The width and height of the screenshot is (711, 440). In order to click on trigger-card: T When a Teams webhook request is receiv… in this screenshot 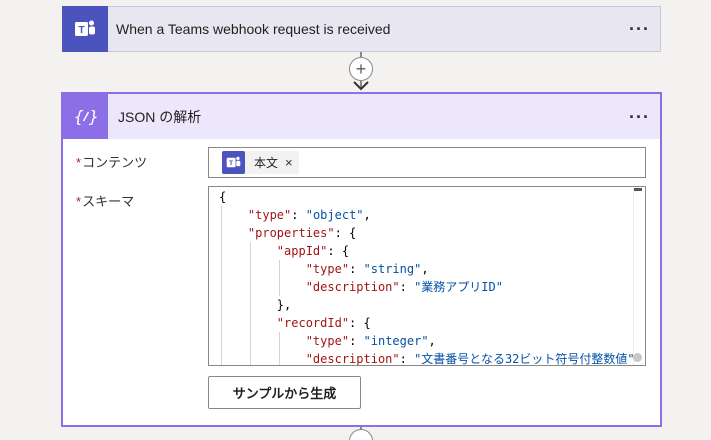, I will do `click(361, 28)`.